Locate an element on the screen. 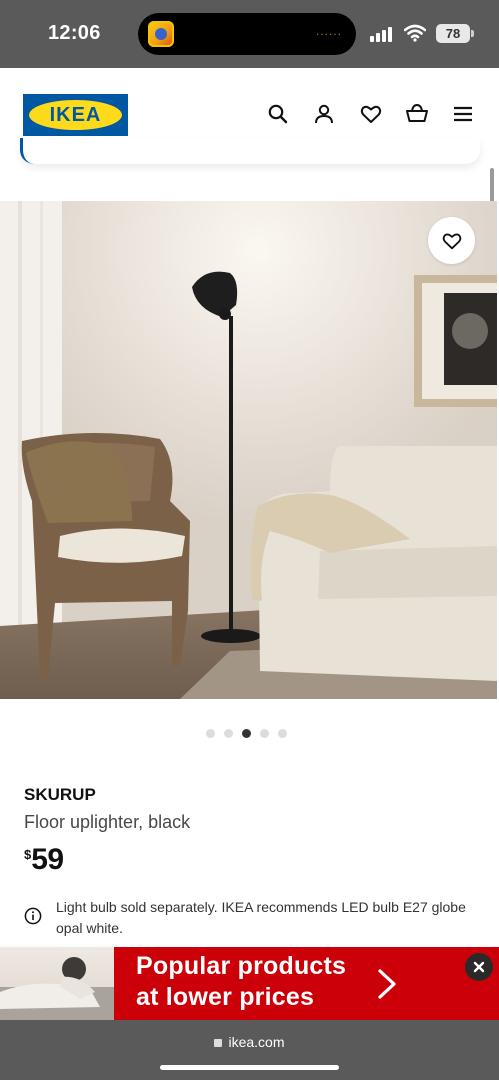 Image resolution: width=499 pixels, height=1080 pixels. image-carousel-dots is located at coordinates (246, 734).